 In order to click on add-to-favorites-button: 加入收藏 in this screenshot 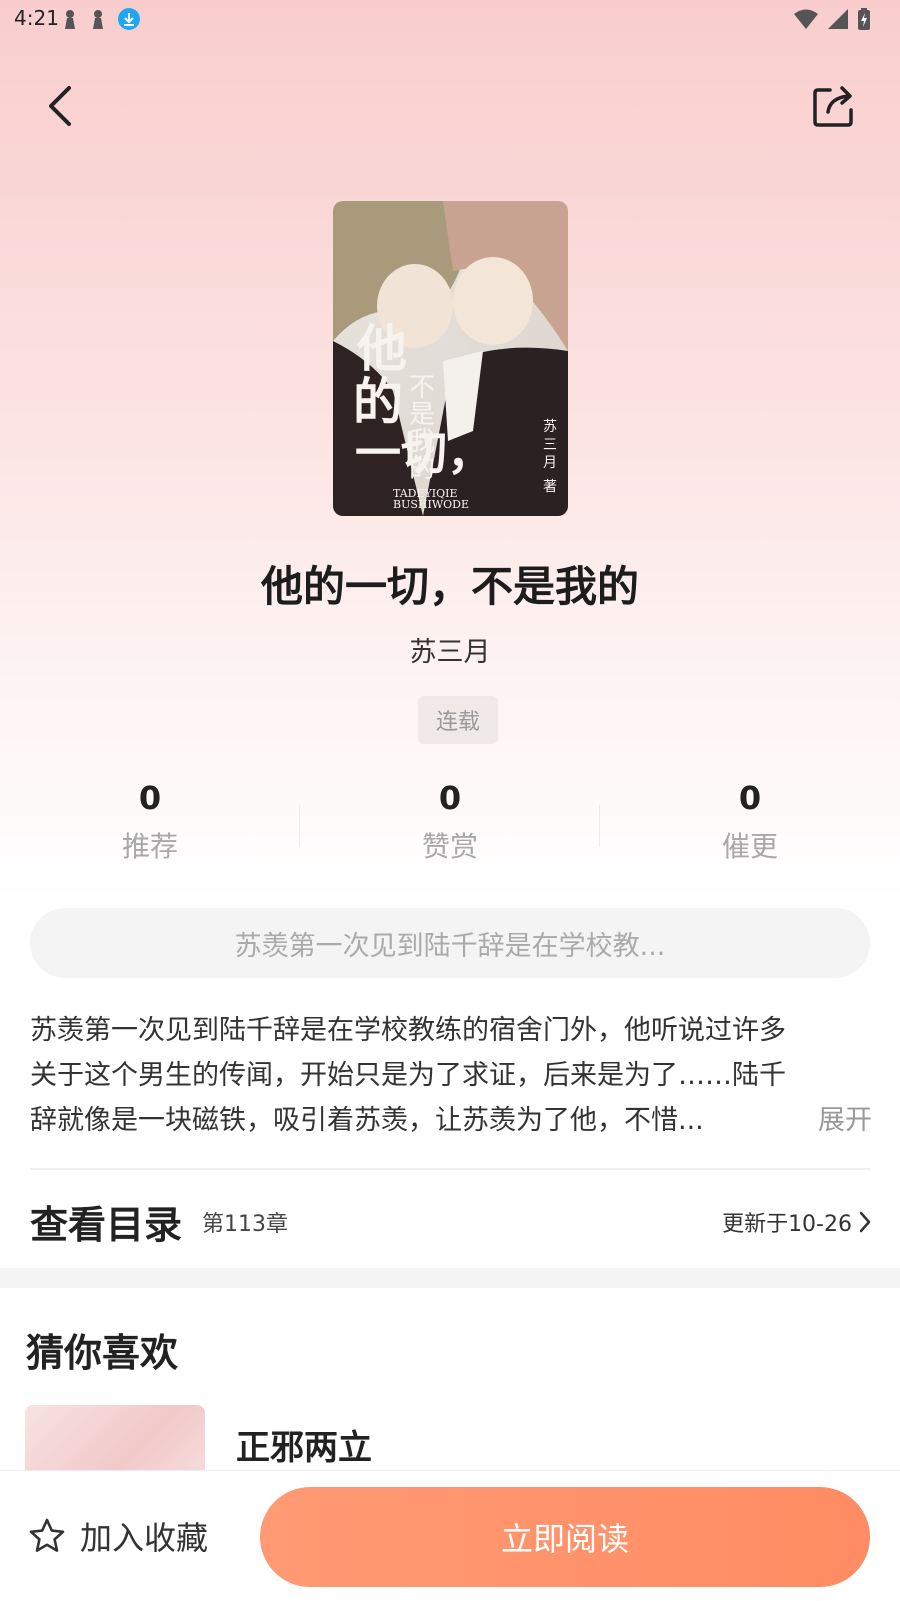, I will do `click(118, 1536)`.